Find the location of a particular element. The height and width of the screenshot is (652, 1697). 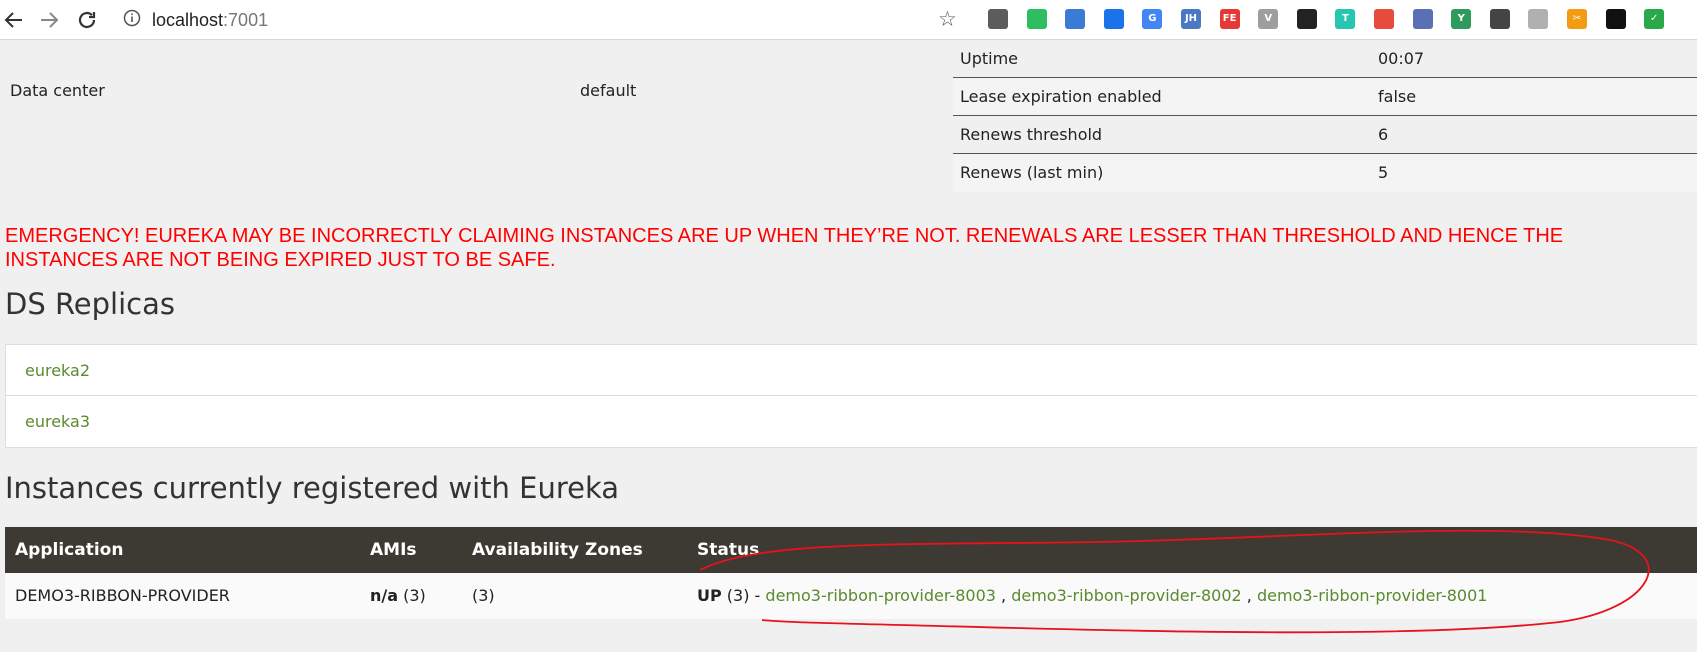

forward-arrow-icon is located at coordinates (49, 20).